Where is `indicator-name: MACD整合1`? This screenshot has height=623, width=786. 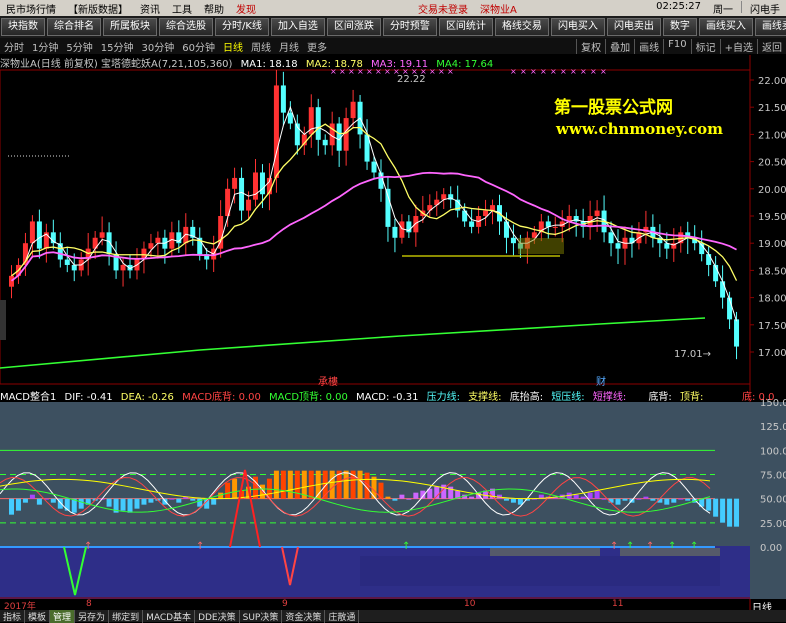
indicator-name: MACD整合1 is located at coordinates (28, 397).